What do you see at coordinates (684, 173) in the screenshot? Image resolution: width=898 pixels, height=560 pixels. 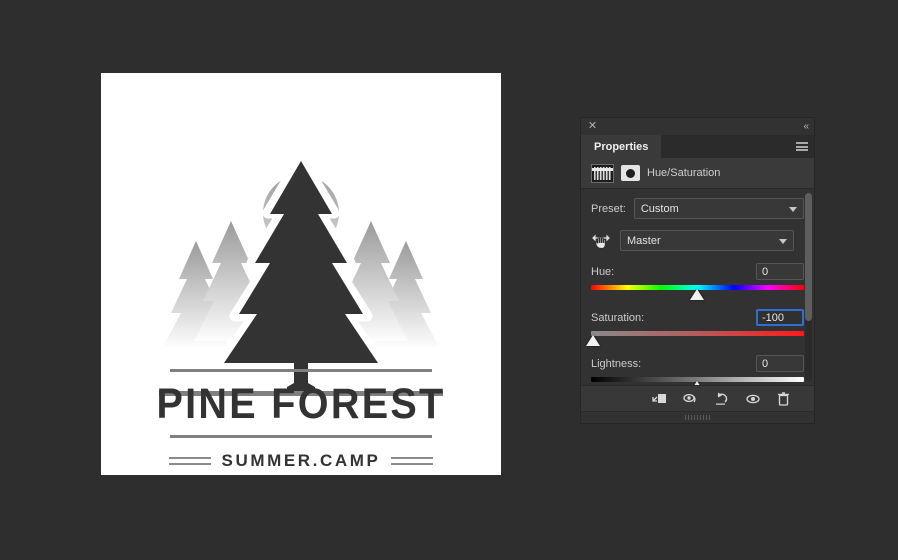 I see `adjustment-name: Hue/Saturation` at bounding box center [684, 173].